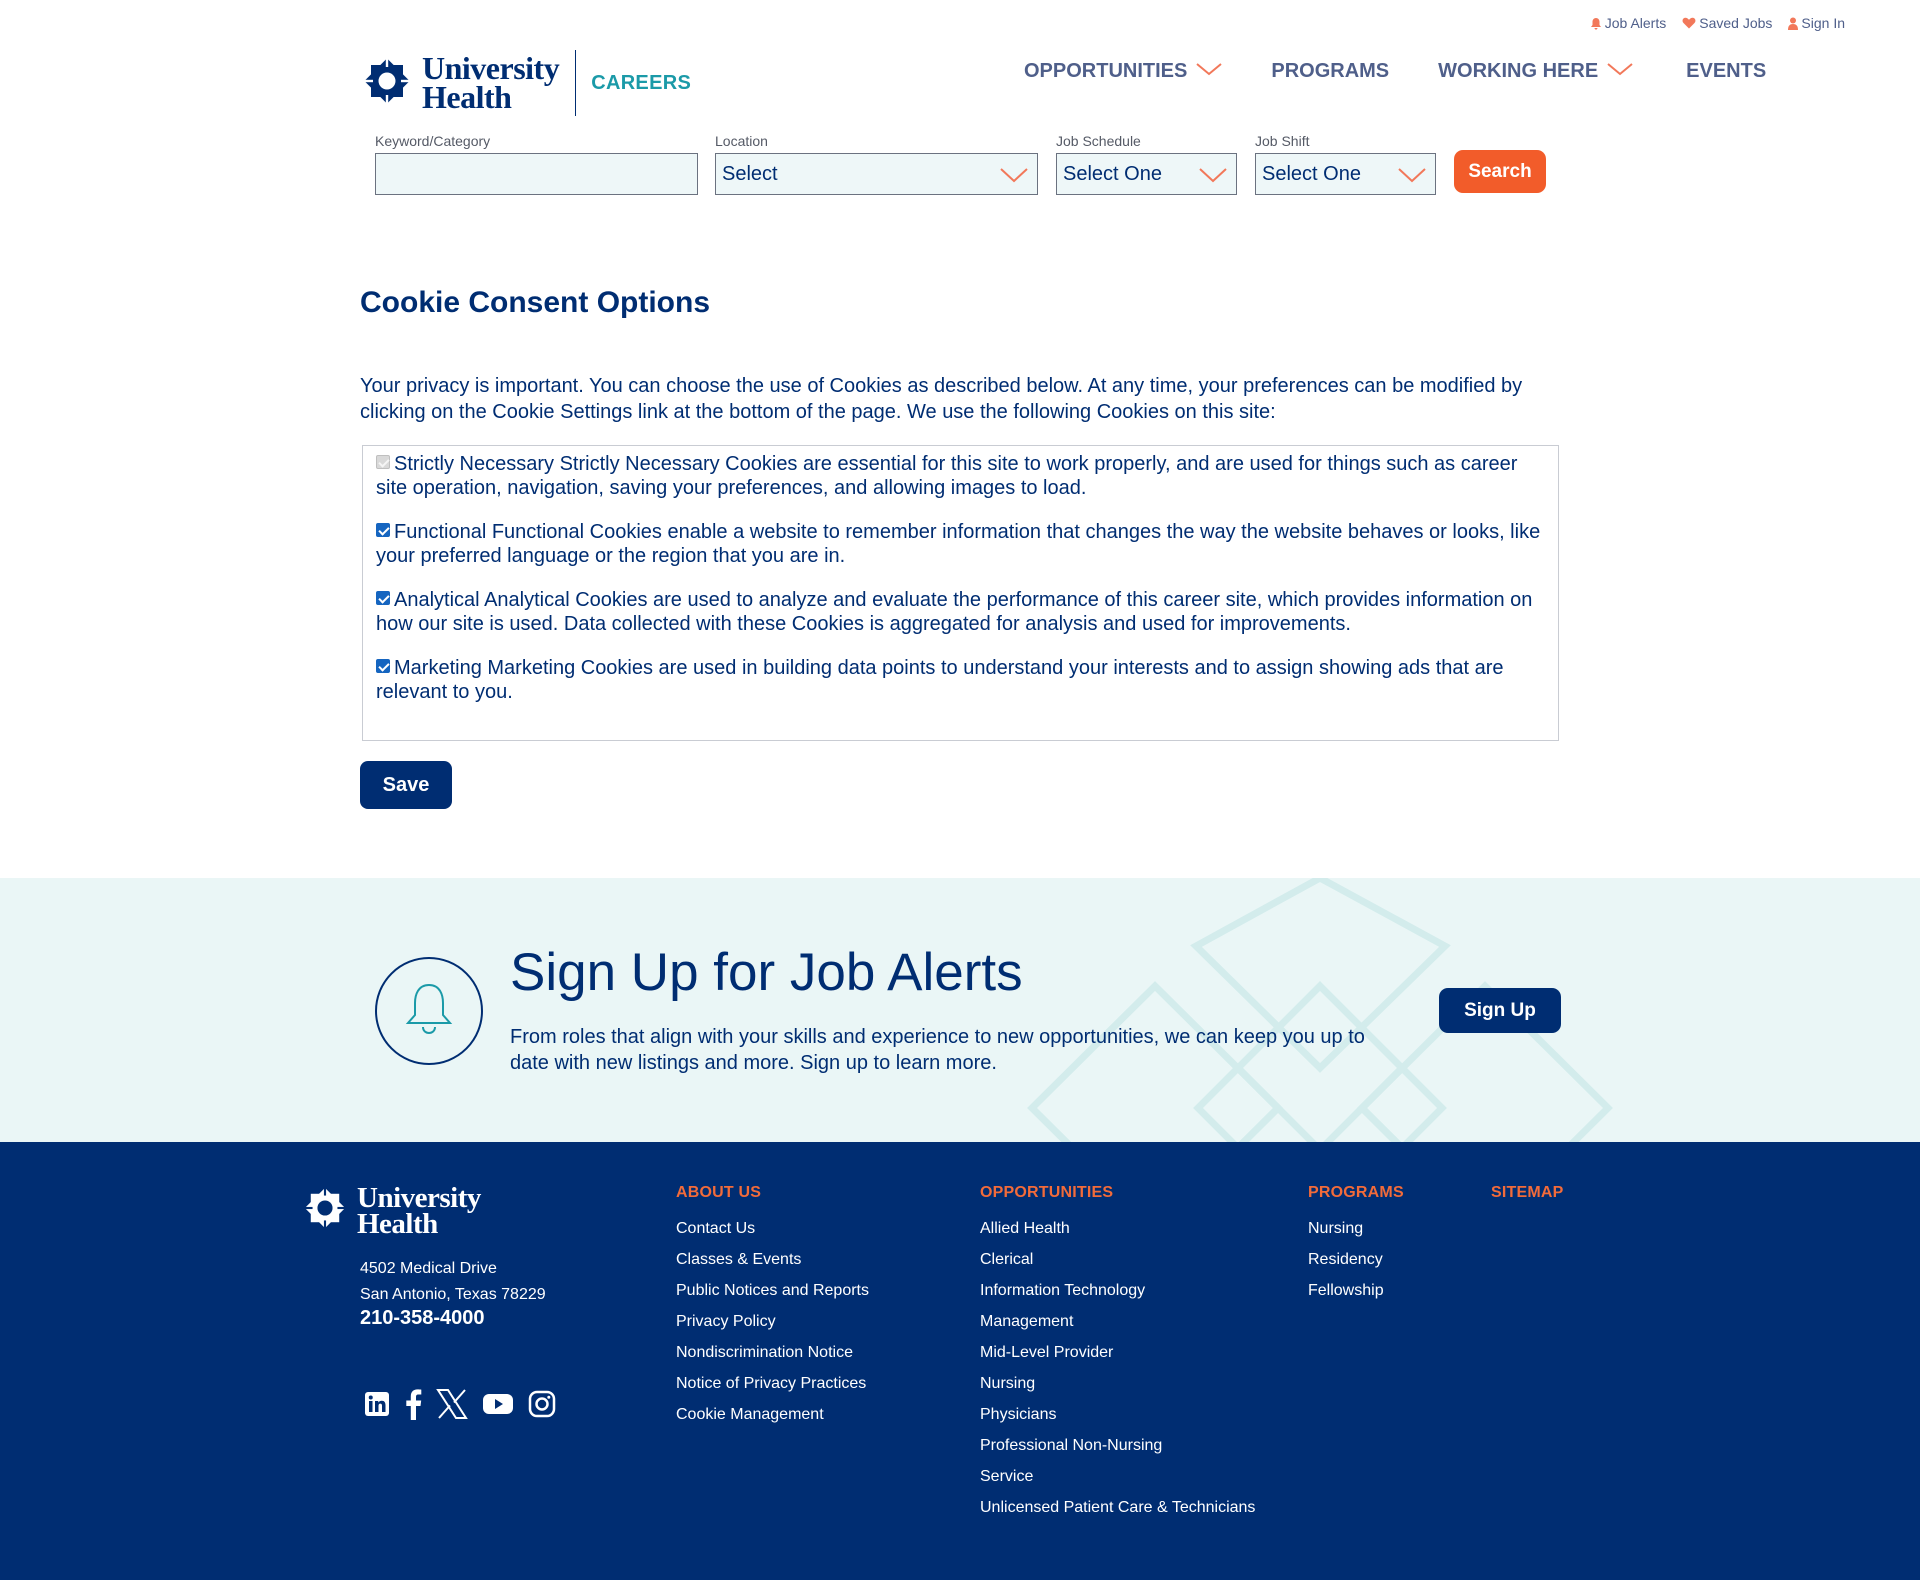  I want to click on nav-events: EVENTS, so click(1726, 71).